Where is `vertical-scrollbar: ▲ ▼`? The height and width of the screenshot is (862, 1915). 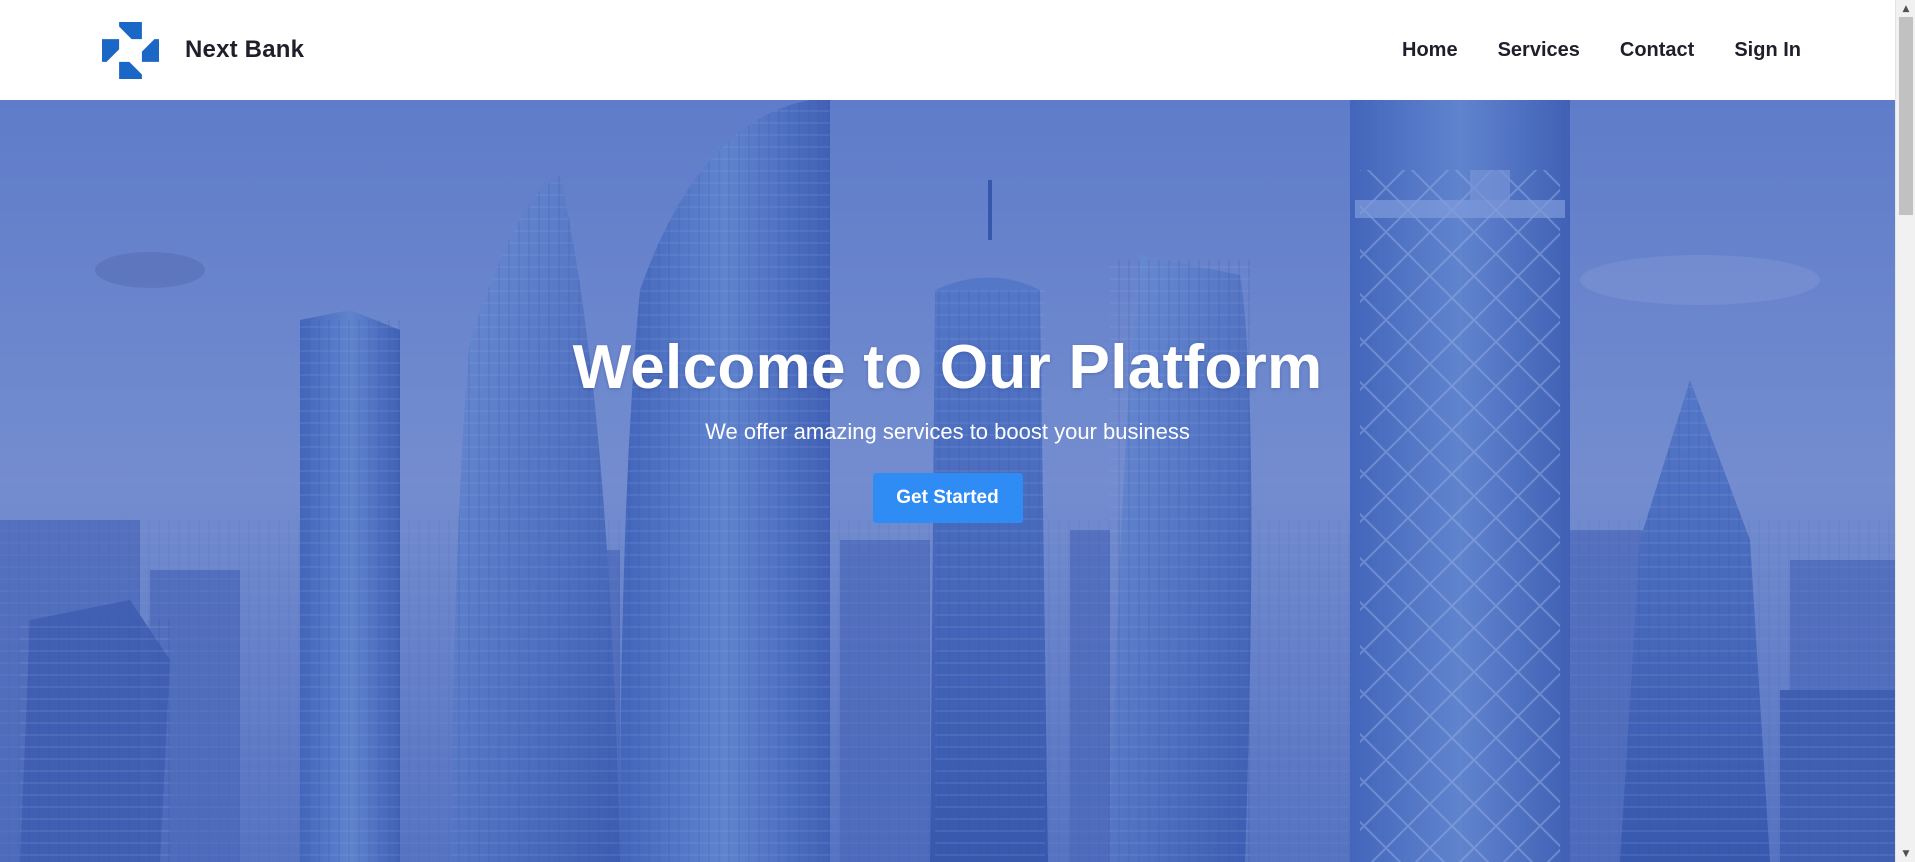 vertical-scrollbar: ▲ ▼ is located at coordinates (1905, 431).